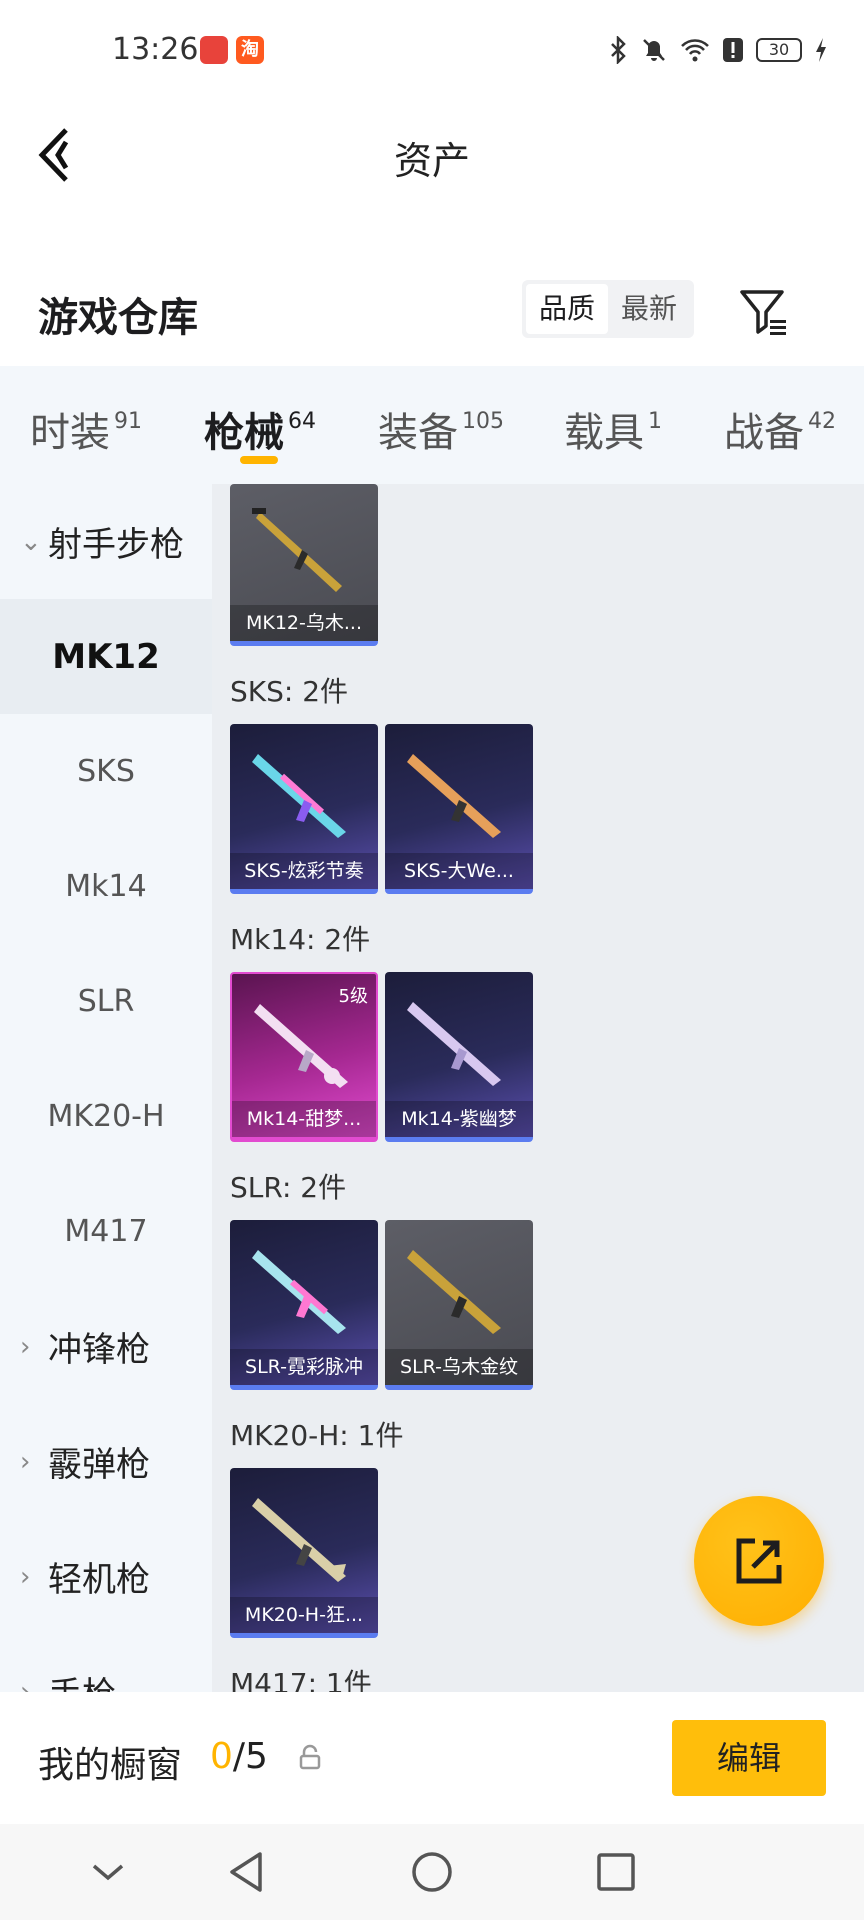 The width and height of the screenshot is (864, 1920). Describe the element at coordinates (106, 771) in the screenshot. I see `sidebar-item-sks: SKS` at that location.